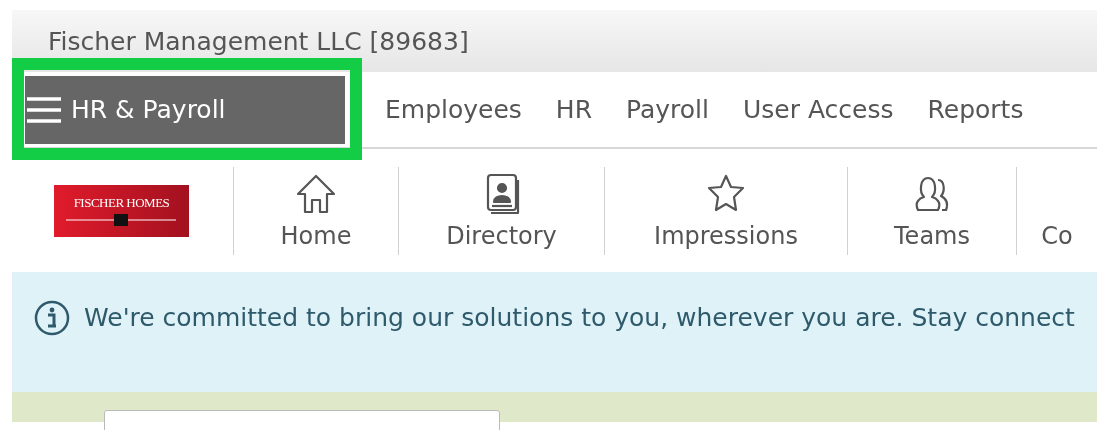  Describe the element at coordinates (453, 109) in the screenshot. I see `nav-link: Employees` at that location.